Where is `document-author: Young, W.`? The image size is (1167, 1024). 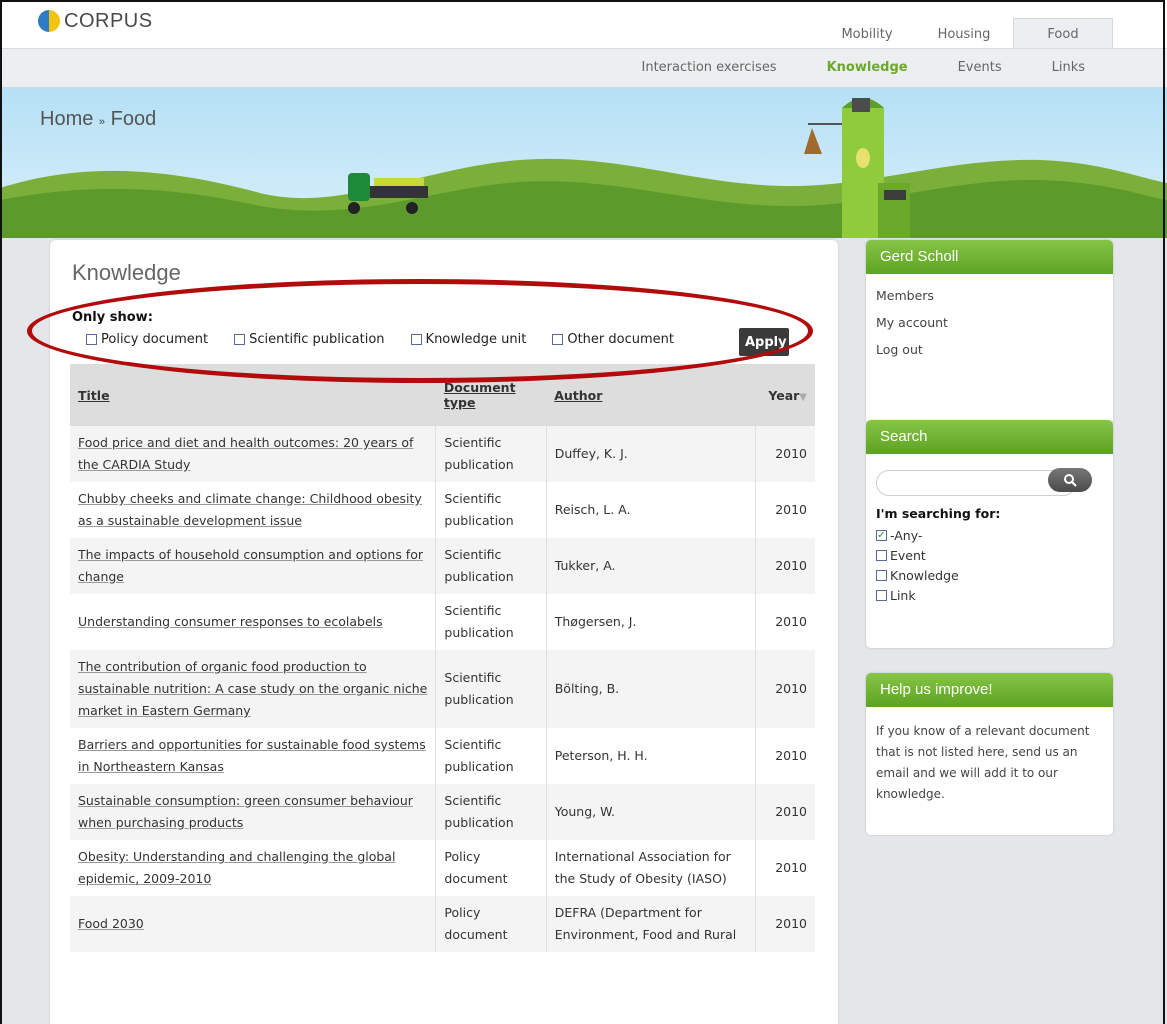 document-author: Young, W. is located at coordinates (651, 812).